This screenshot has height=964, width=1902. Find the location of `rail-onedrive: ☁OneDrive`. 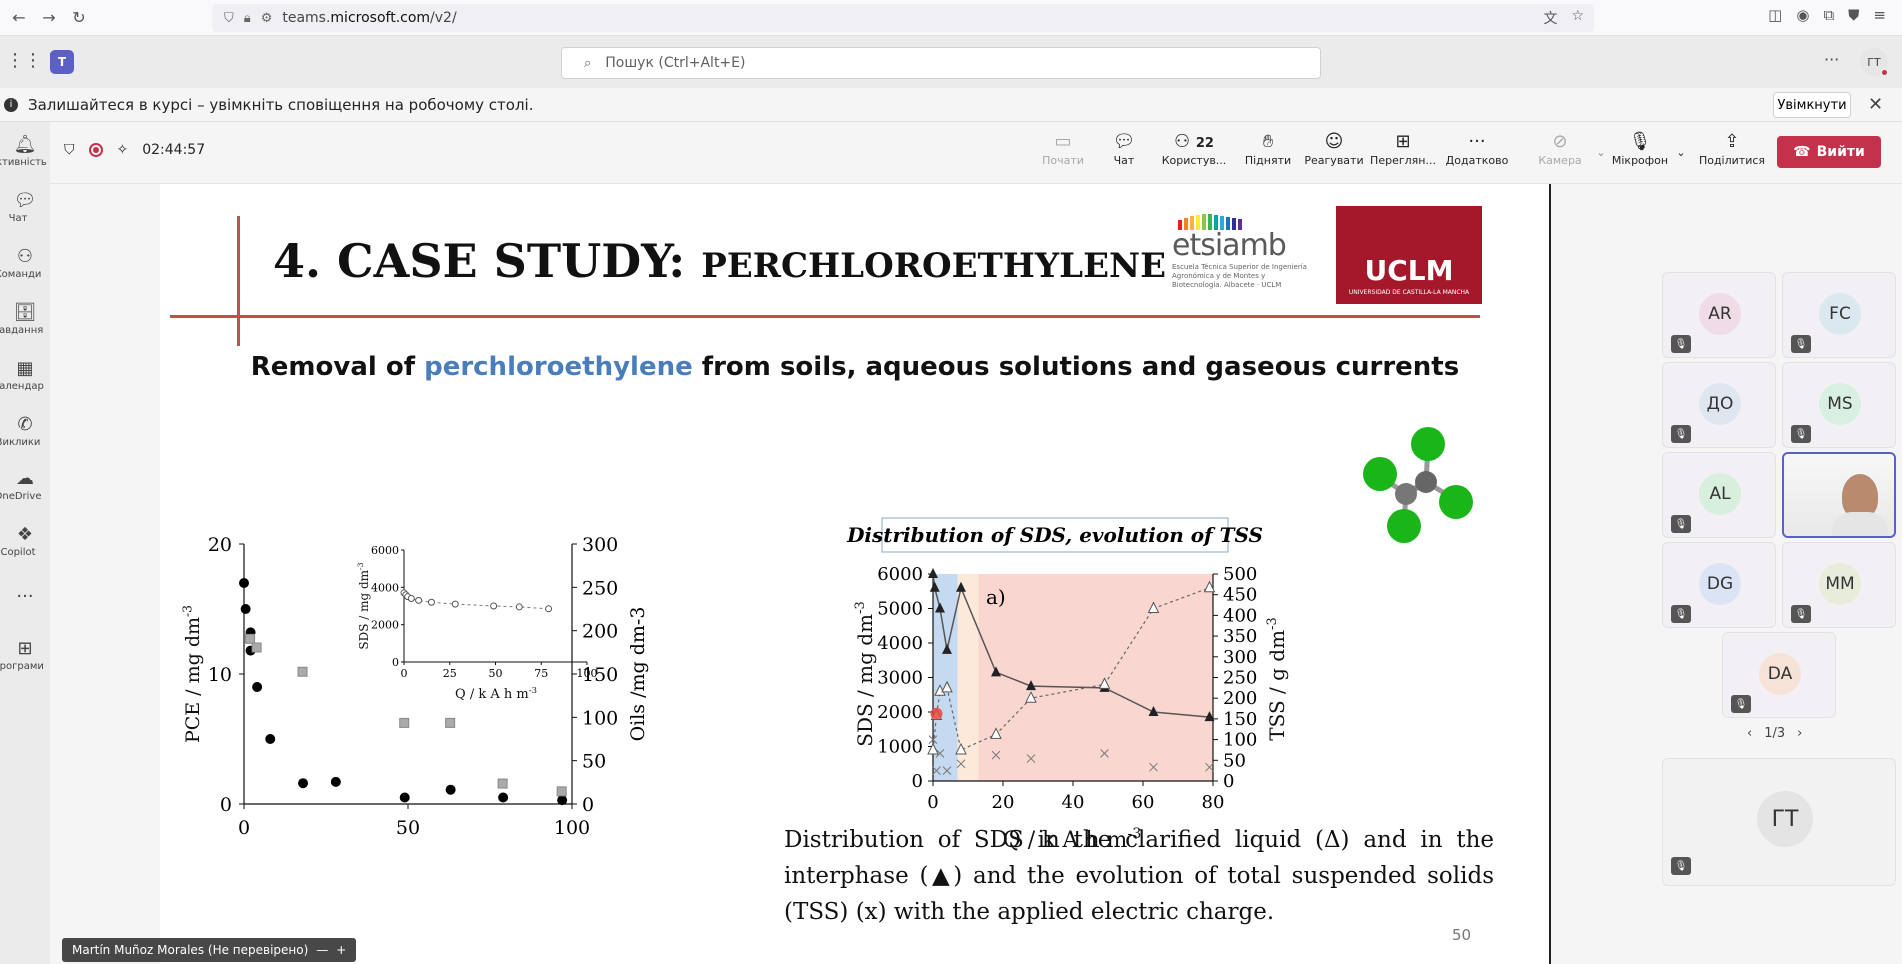

rail-onedrive: ☁OneDrive is located at coordinates (25, 489).